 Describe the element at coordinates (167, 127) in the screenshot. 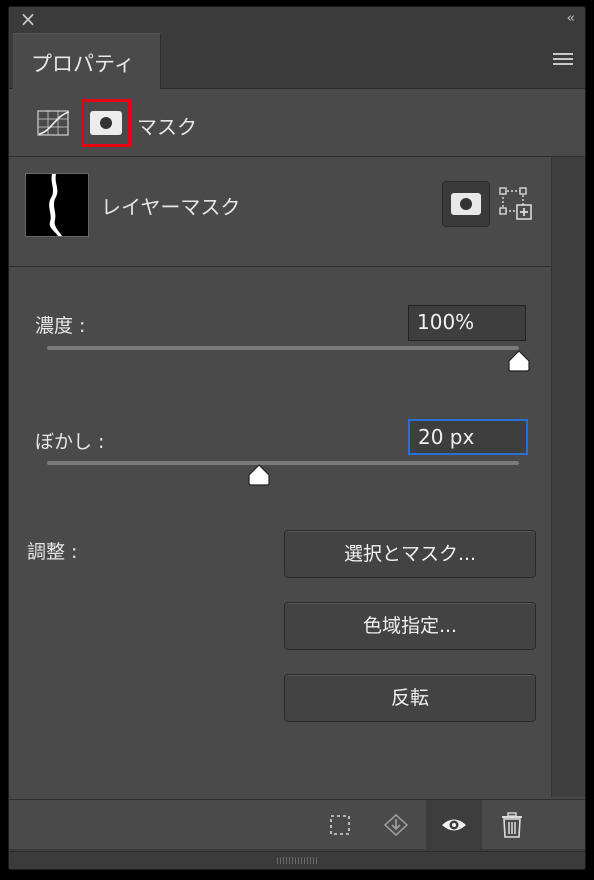

I see `mode-label: マスク` at that location.